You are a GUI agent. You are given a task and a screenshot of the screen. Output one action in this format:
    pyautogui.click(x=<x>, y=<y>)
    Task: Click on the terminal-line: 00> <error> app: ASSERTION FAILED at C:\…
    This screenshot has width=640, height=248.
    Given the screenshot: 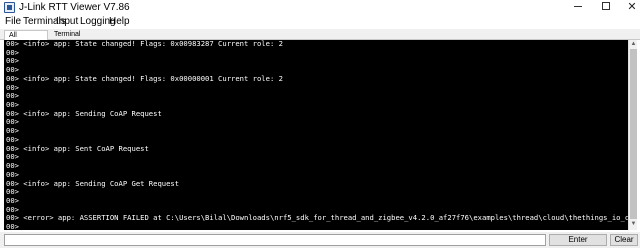 What is the action you would take?
    pyautogui.click(x=317, y=218)
    